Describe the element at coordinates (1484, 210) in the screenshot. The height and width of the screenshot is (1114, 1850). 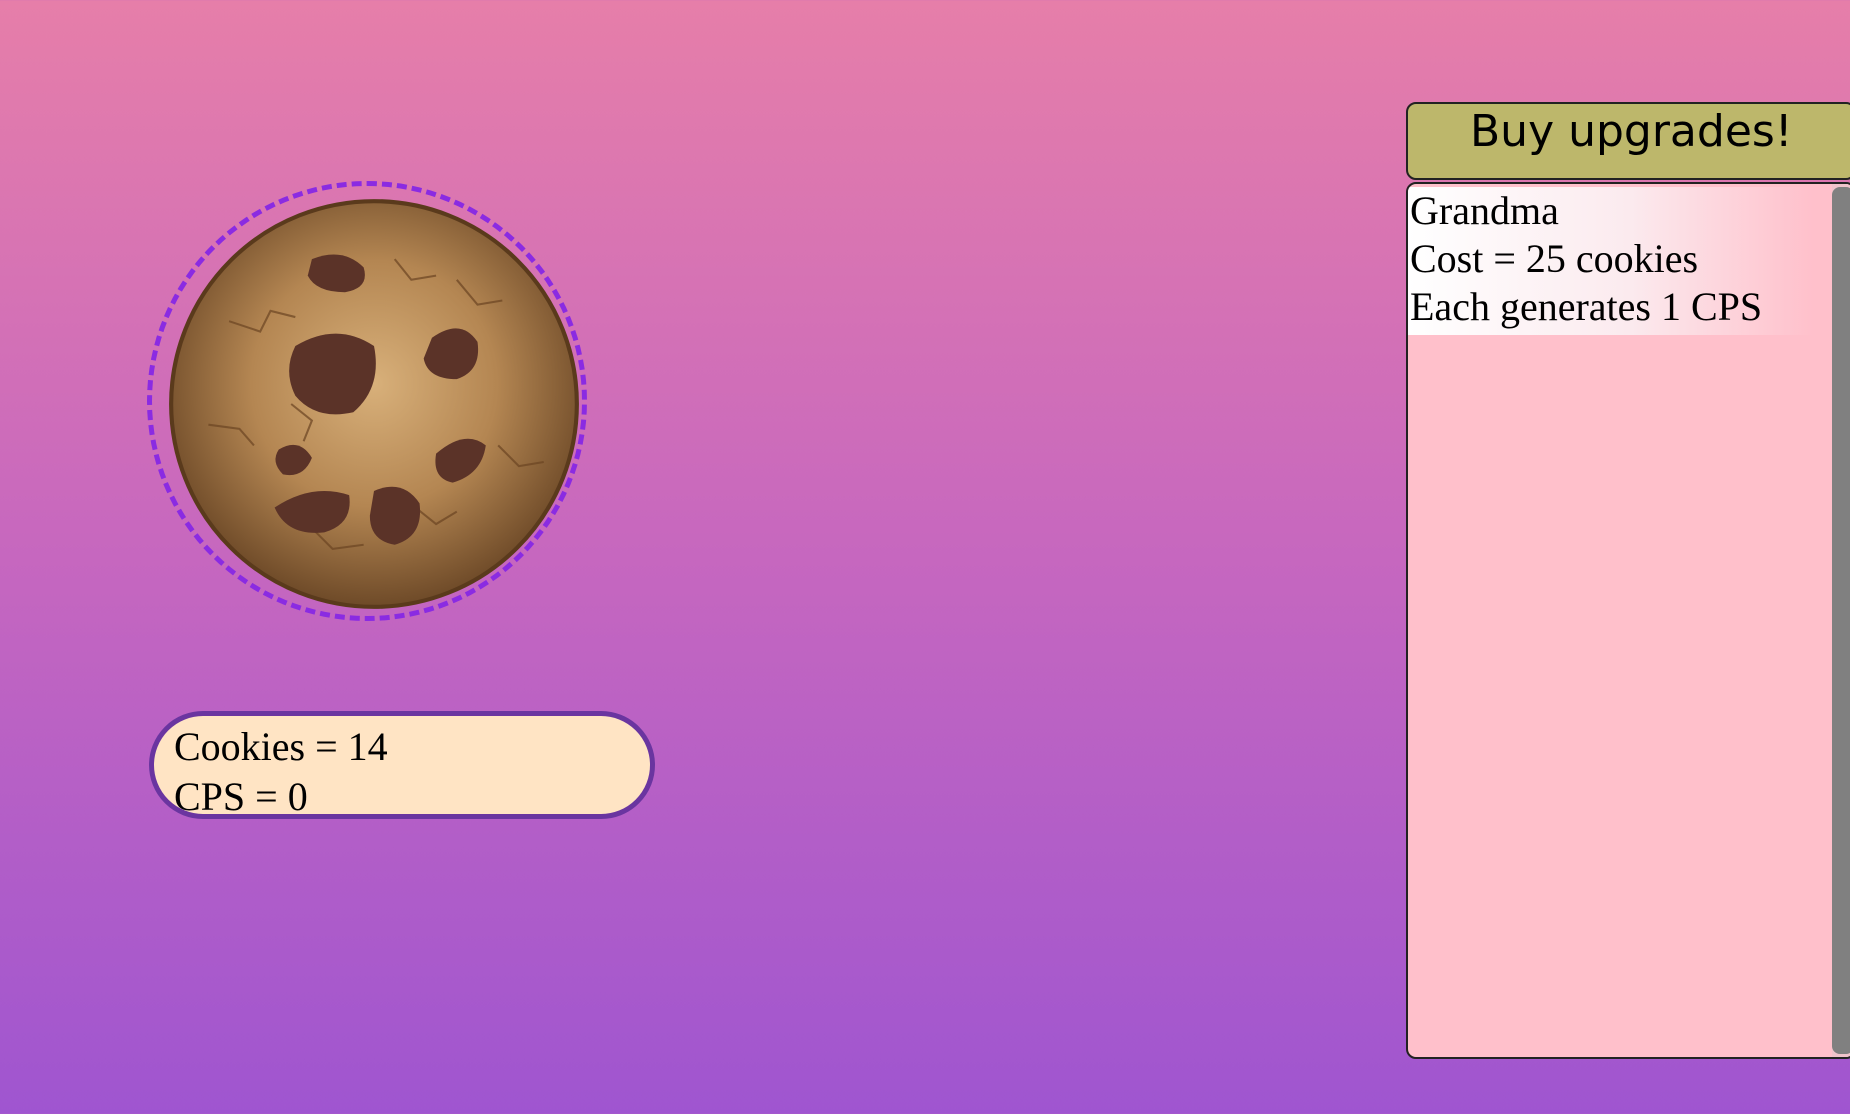
I see `upgrade-name: Grandma` at that location.